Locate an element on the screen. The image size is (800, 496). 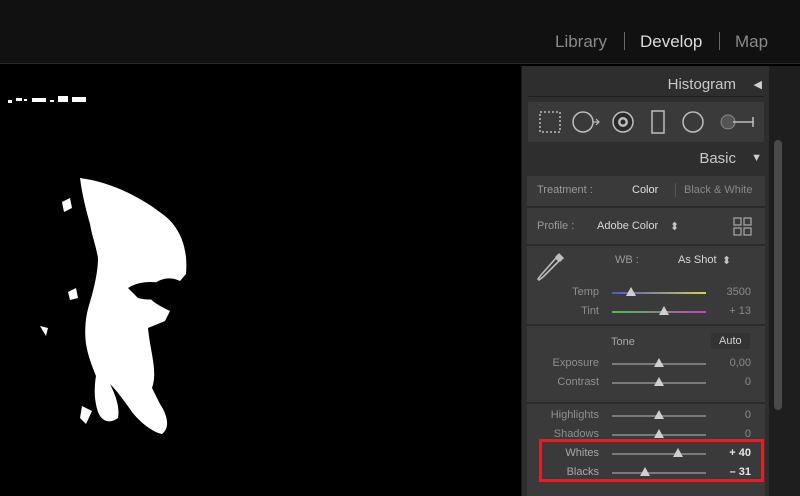
basic-title: Basic is located at coordinates (717, 158).